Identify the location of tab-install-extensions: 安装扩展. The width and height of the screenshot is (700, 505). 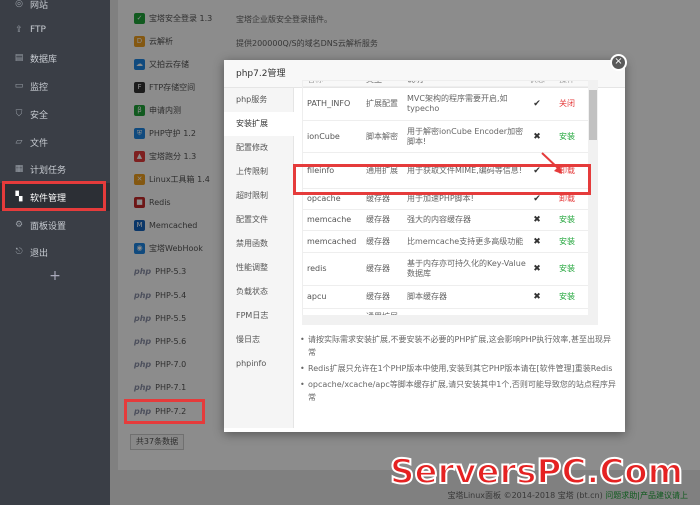
(259, 124).